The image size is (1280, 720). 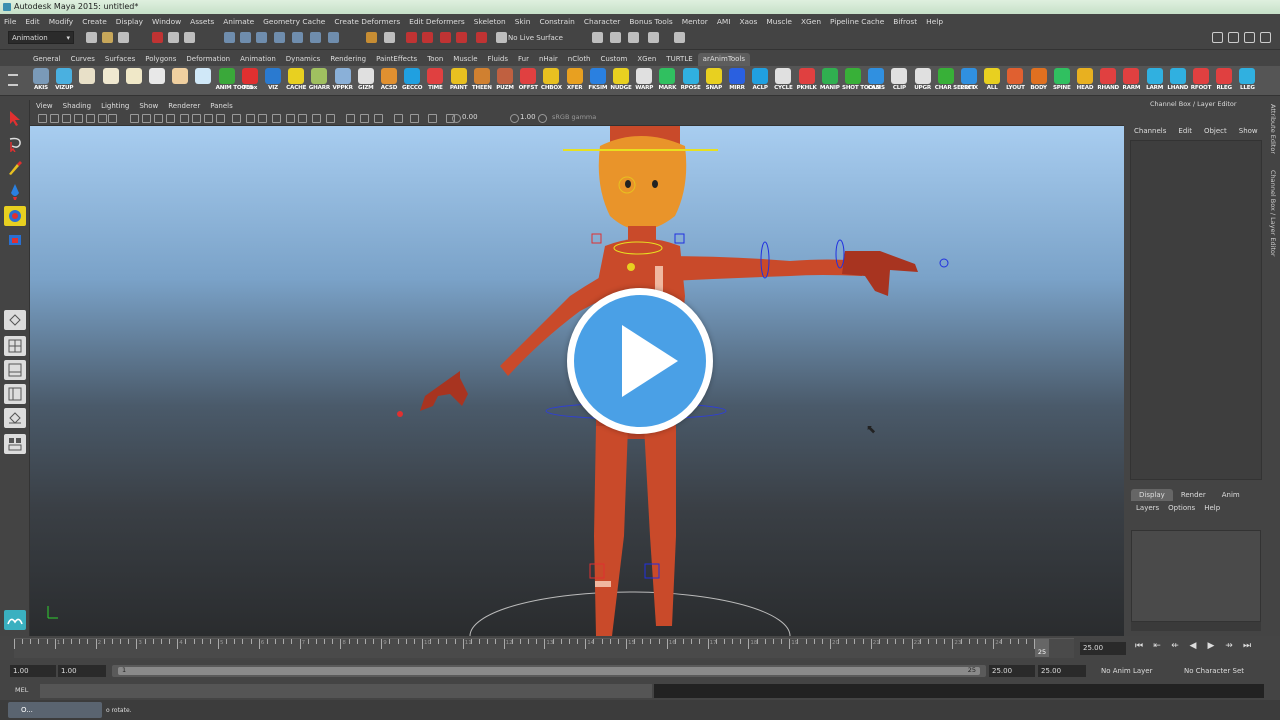 I want to click on menu-modify: Modify, so click(x=61, y=21).